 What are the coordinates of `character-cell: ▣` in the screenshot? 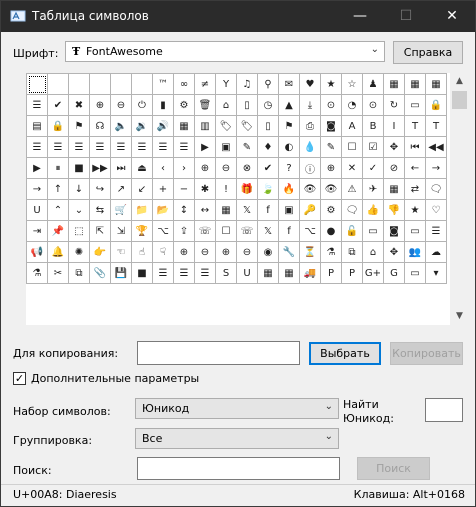 It's located at (289, 210).